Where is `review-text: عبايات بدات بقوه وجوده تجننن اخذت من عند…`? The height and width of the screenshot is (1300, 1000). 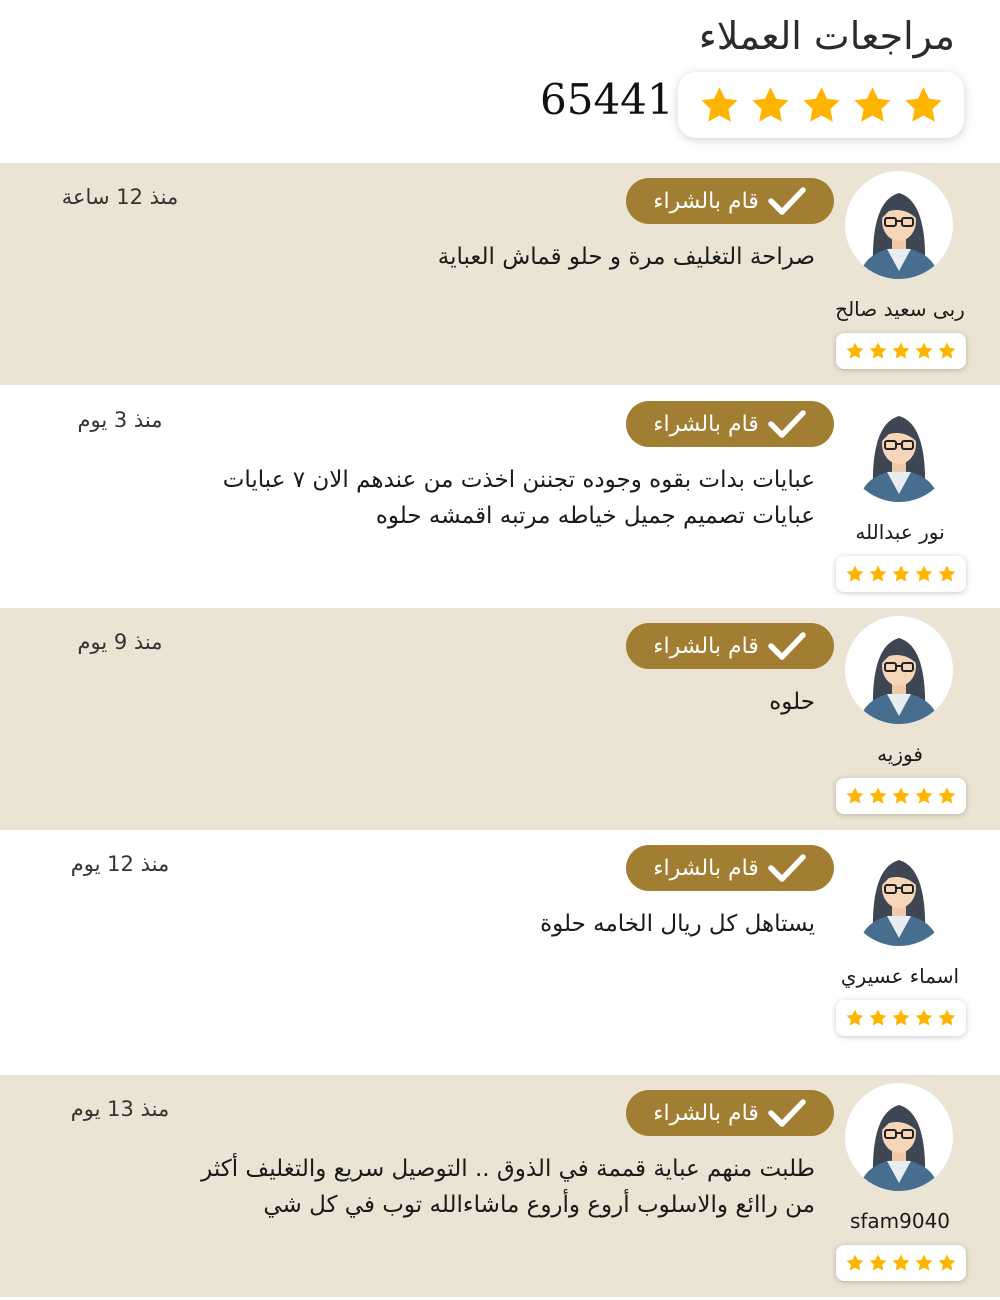 review-text: عبايات بدات بقوه وجوده تجننن اخذت من عند… is located at coordinates (435, 498).